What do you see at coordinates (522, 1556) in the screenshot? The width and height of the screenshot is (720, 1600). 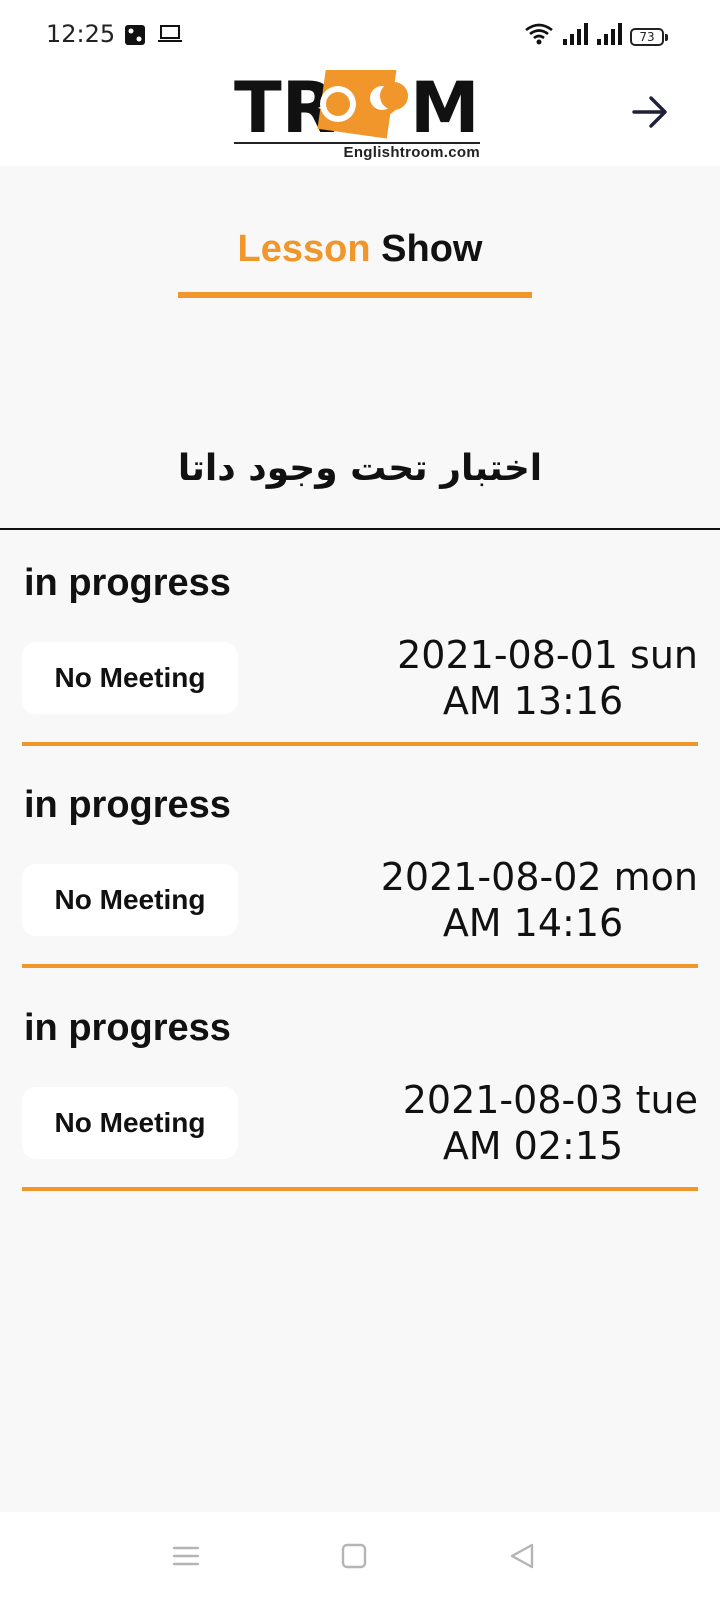 I see `back-icon` at bounding box center [522, 1556].